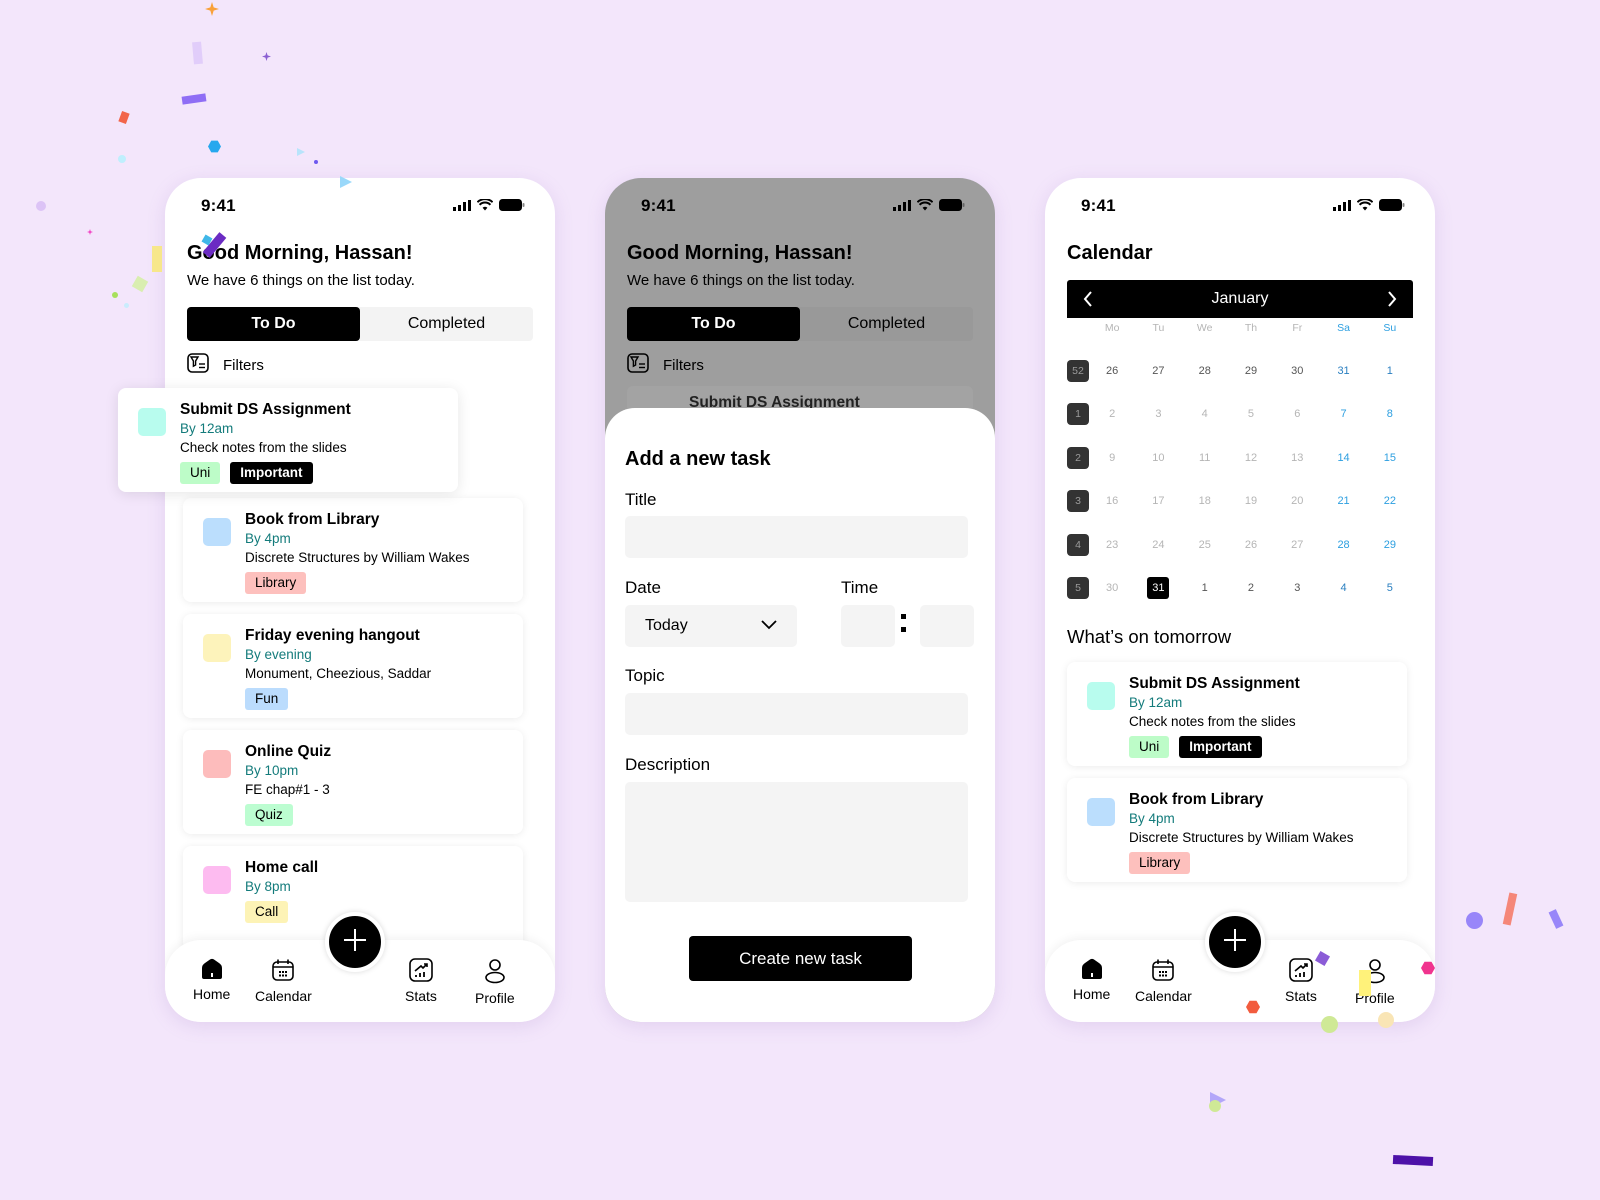 The width and height of the screenshot is (1600, 1200). What do you see at coordinates (1112, 328) in the screenshot?
I see `weekday-label: Mo` at bounding box center [1112, 328].